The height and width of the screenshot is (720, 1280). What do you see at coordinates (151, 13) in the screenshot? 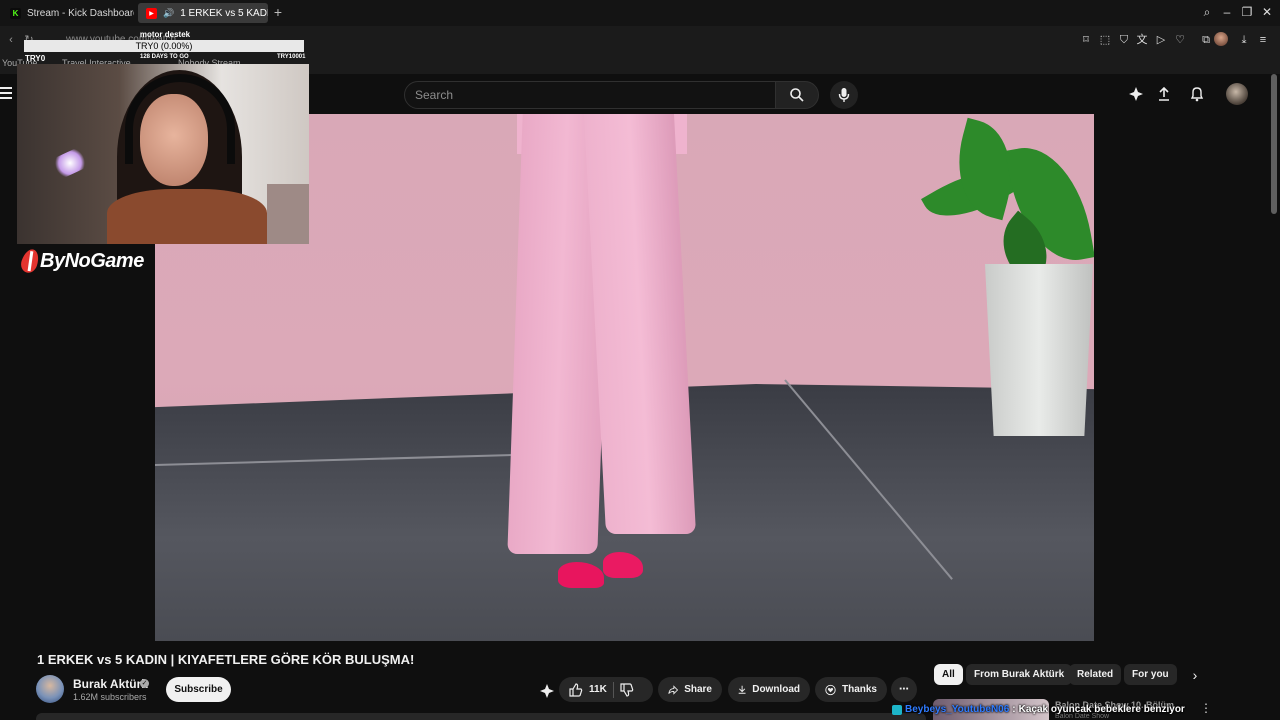
I see `youtube-logo-icon: ▶` at bounding box center [151, 13].